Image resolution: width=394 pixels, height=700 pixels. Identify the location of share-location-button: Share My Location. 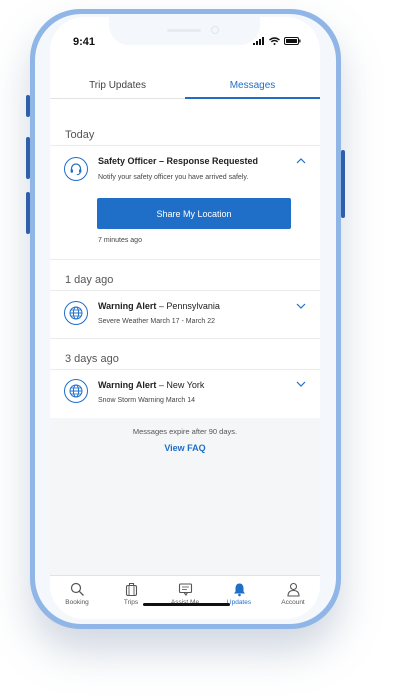
(194, 213).